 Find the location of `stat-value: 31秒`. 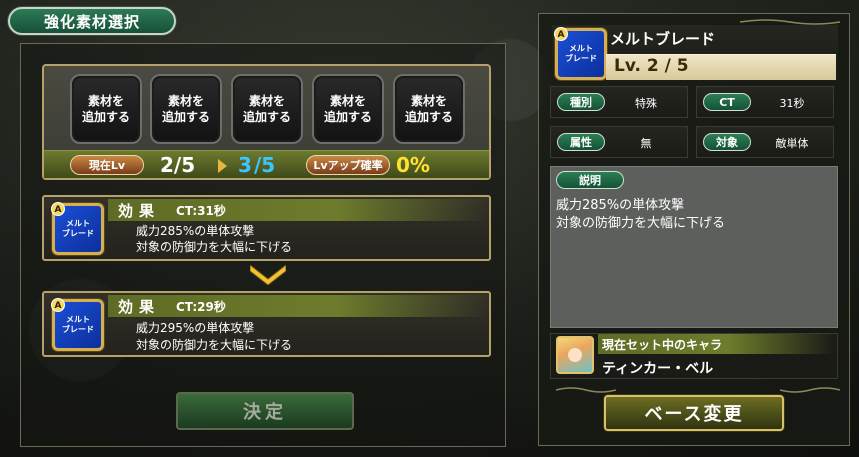

stat-value: 31秒 is located at coordinates (792, 103).